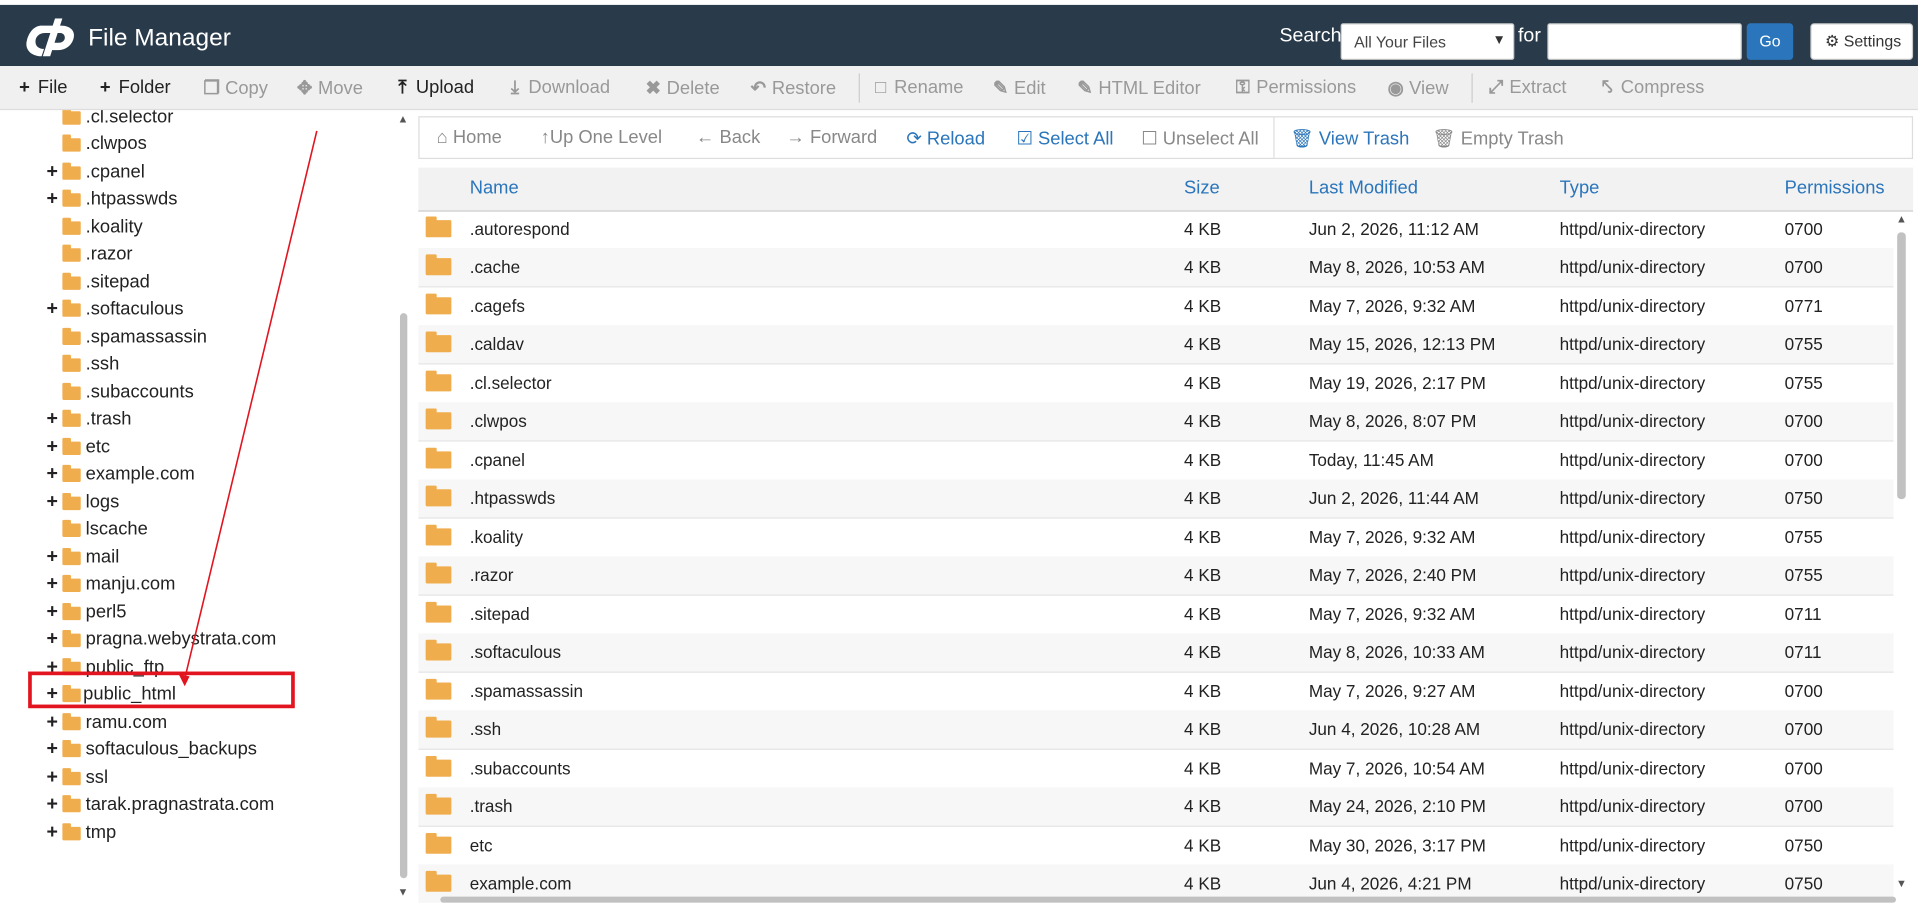 This screenshot has width=1918, height=903. Describe the element at coordinates (945, 138) in the screenshot. I see `reload-button: ⟳ Reload` at that location.